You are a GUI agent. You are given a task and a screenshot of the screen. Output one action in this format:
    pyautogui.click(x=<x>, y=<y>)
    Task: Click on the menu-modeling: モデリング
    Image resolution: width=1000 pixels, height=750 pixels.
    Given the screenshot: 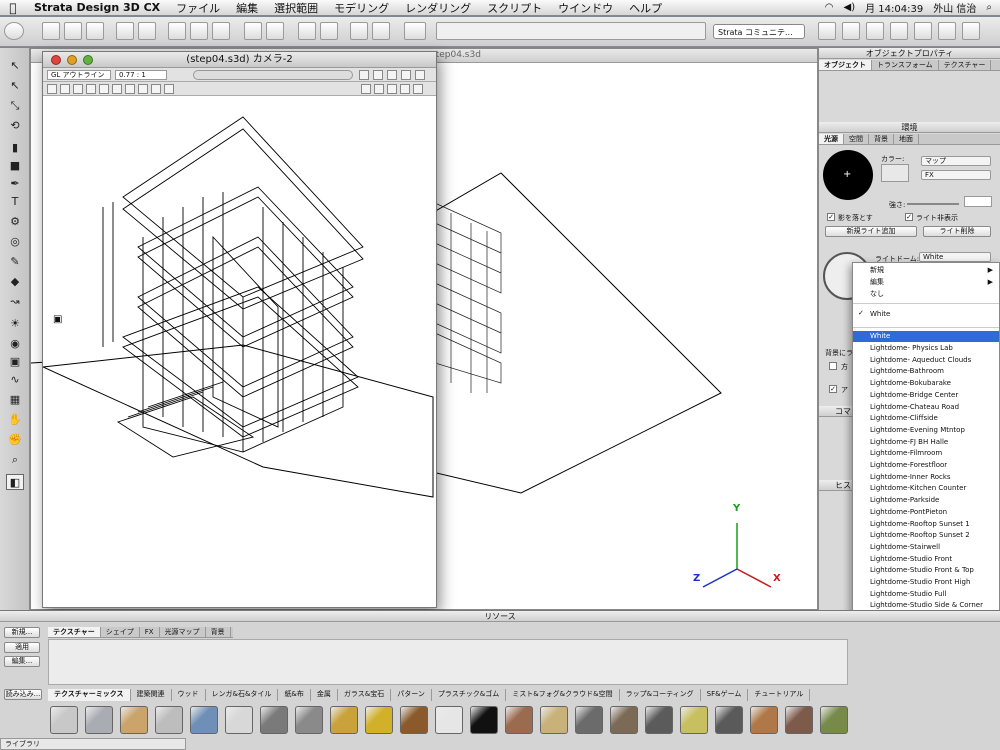 What is the action you would take?
    pyautogui.click(x=361, y=8)
    